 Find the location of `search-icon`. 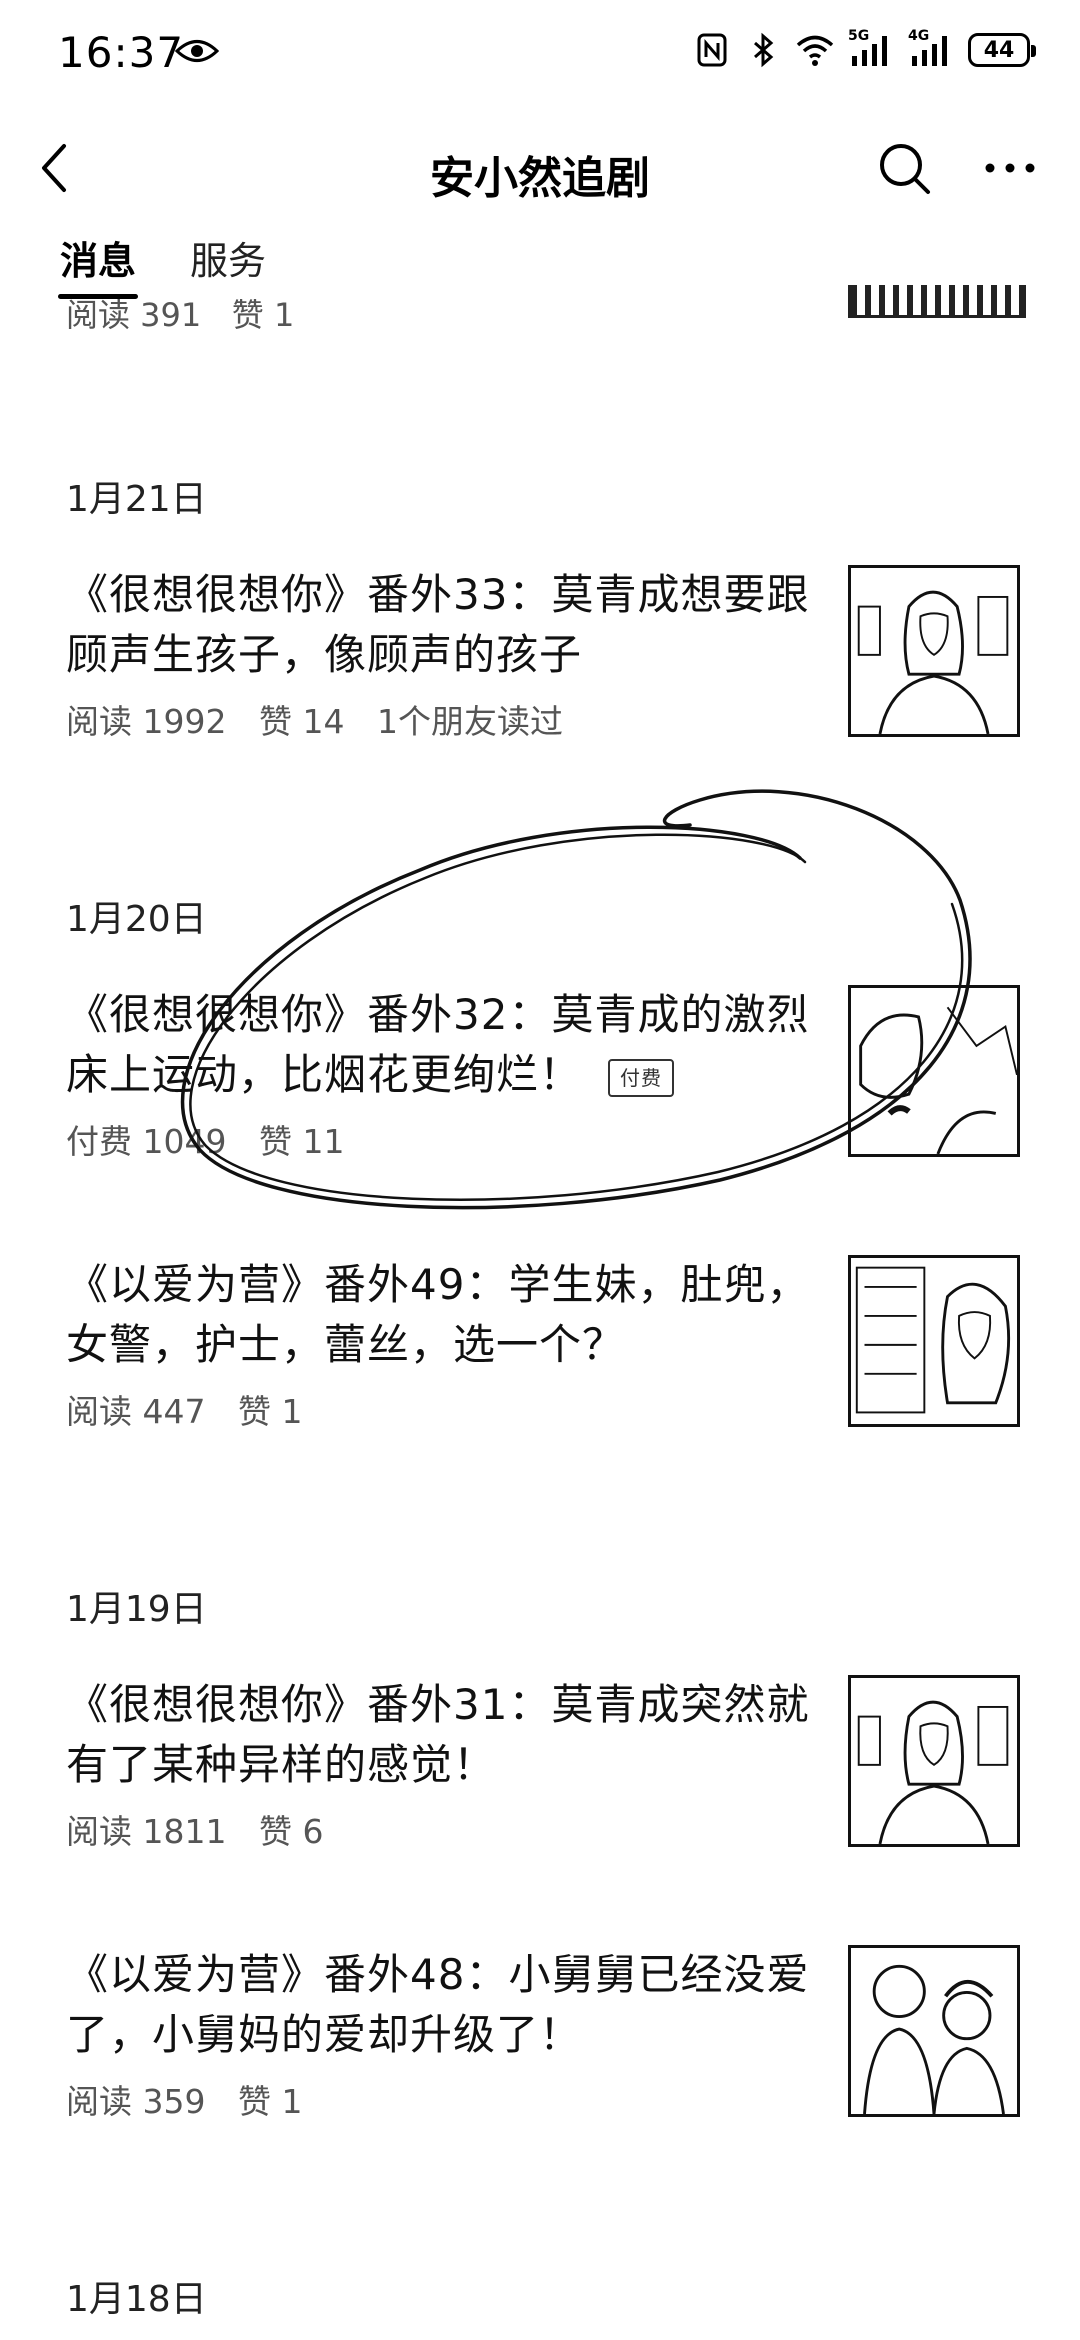

search-icon is located at coordinates (904, 168).